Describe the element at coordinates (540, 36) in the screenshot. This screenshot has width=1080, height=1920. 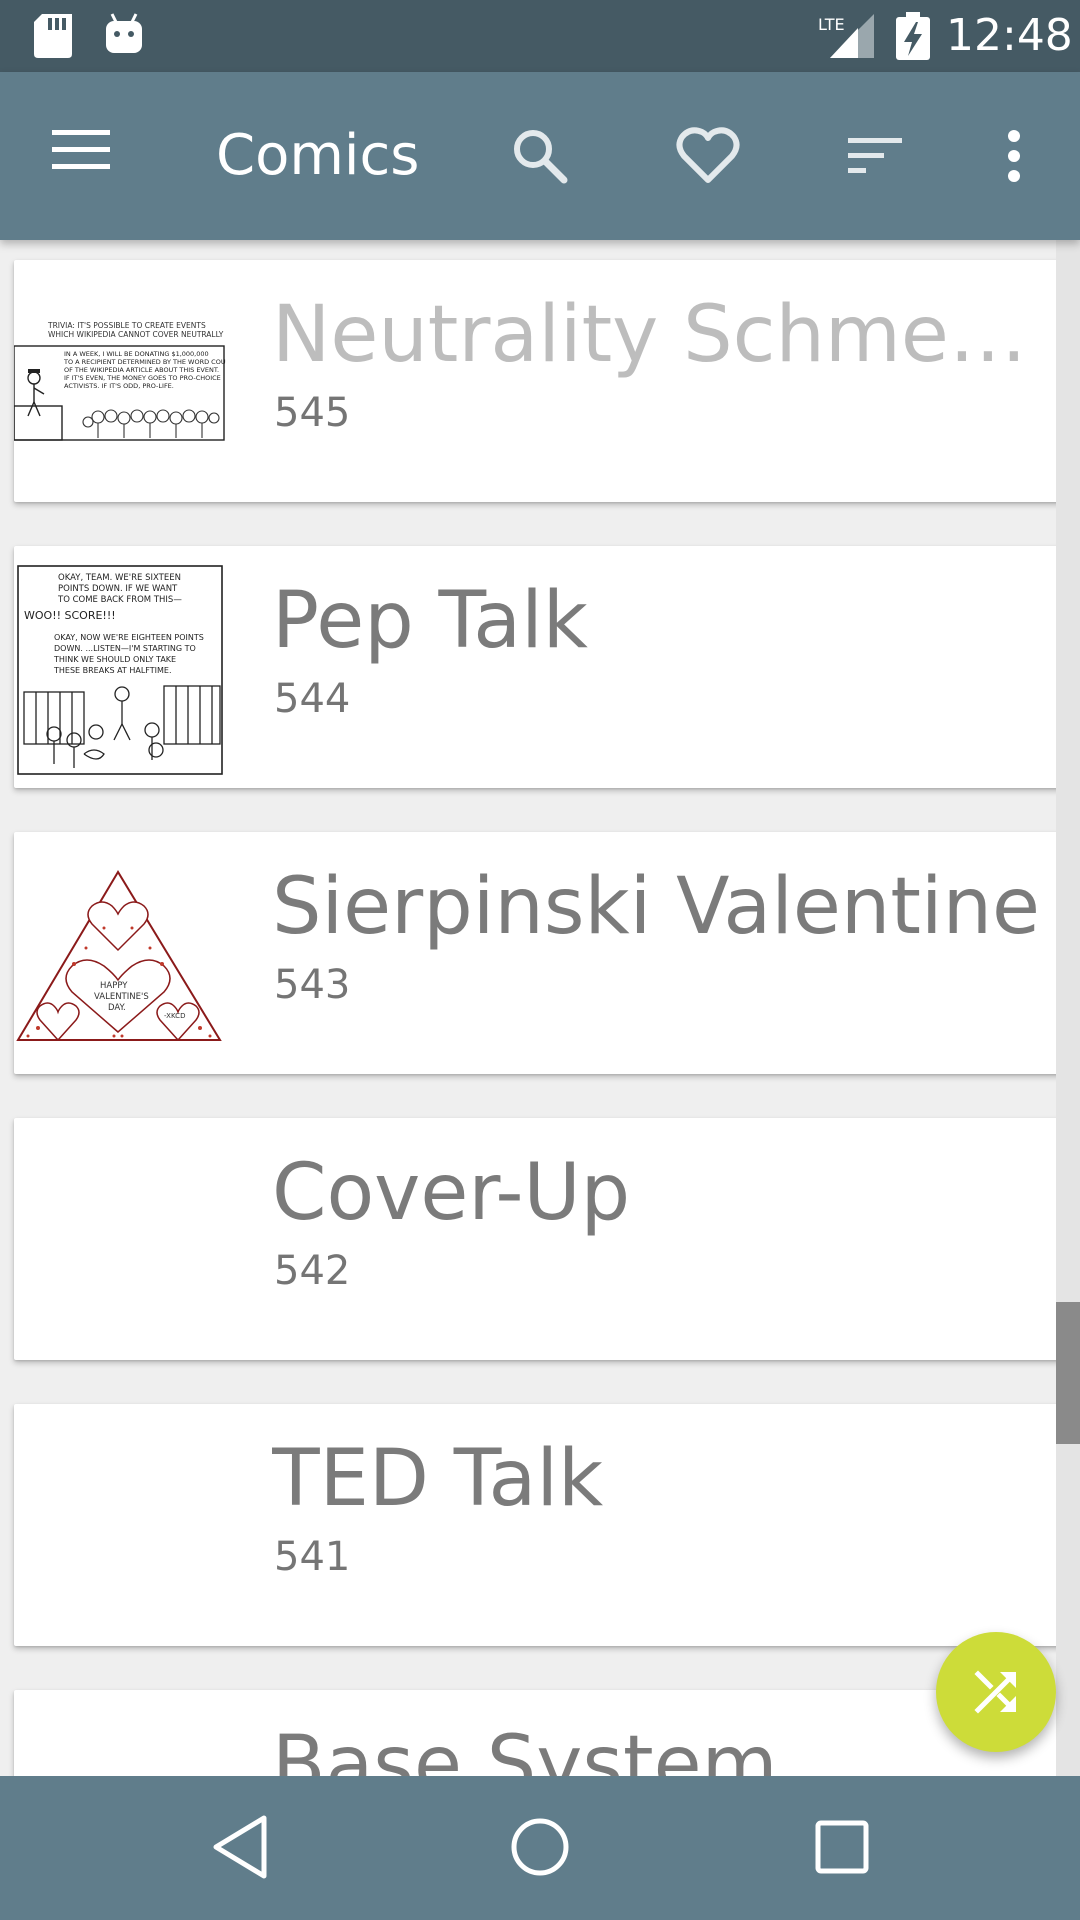
I see `status-bar: LTE 12:48` at that location.